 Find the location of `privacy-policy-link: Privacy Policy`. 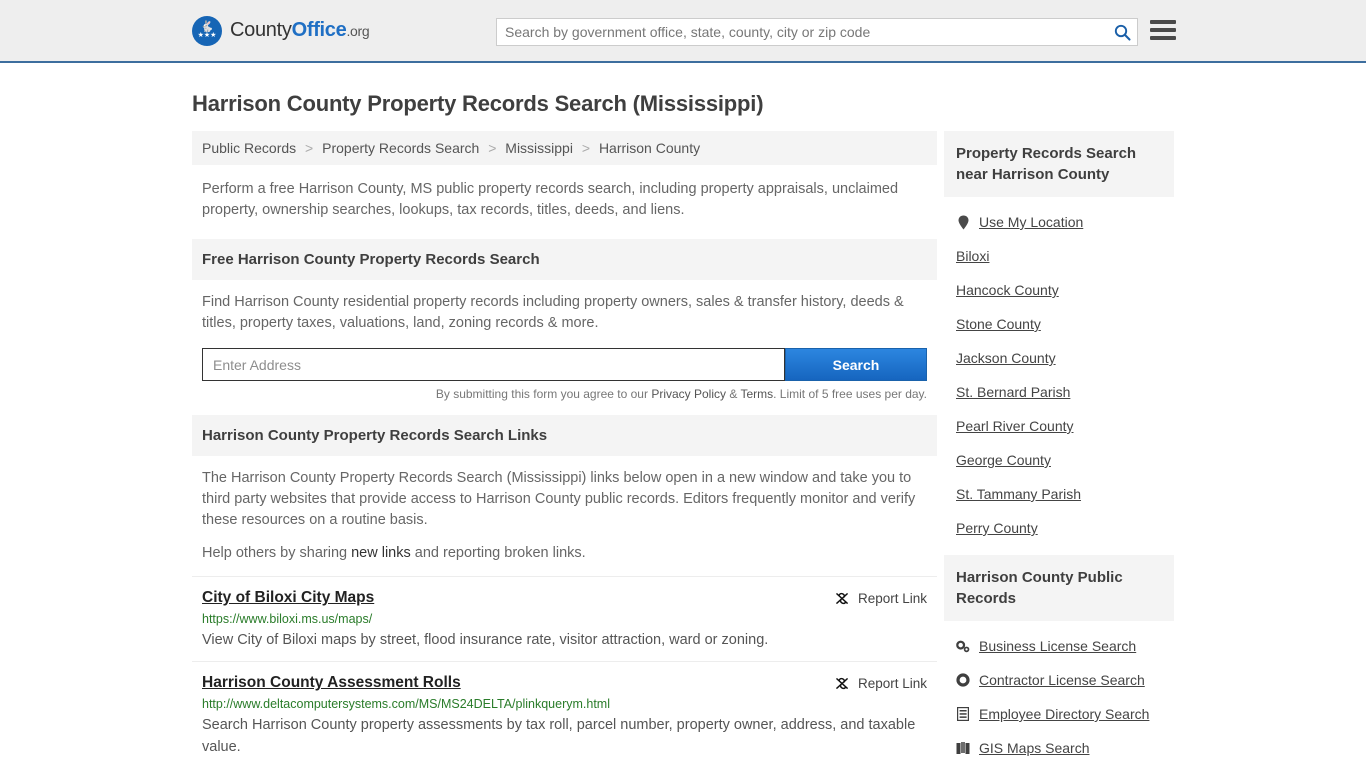

privacy-policy-link: Privacy Policy is located at coordinates (688, 394).